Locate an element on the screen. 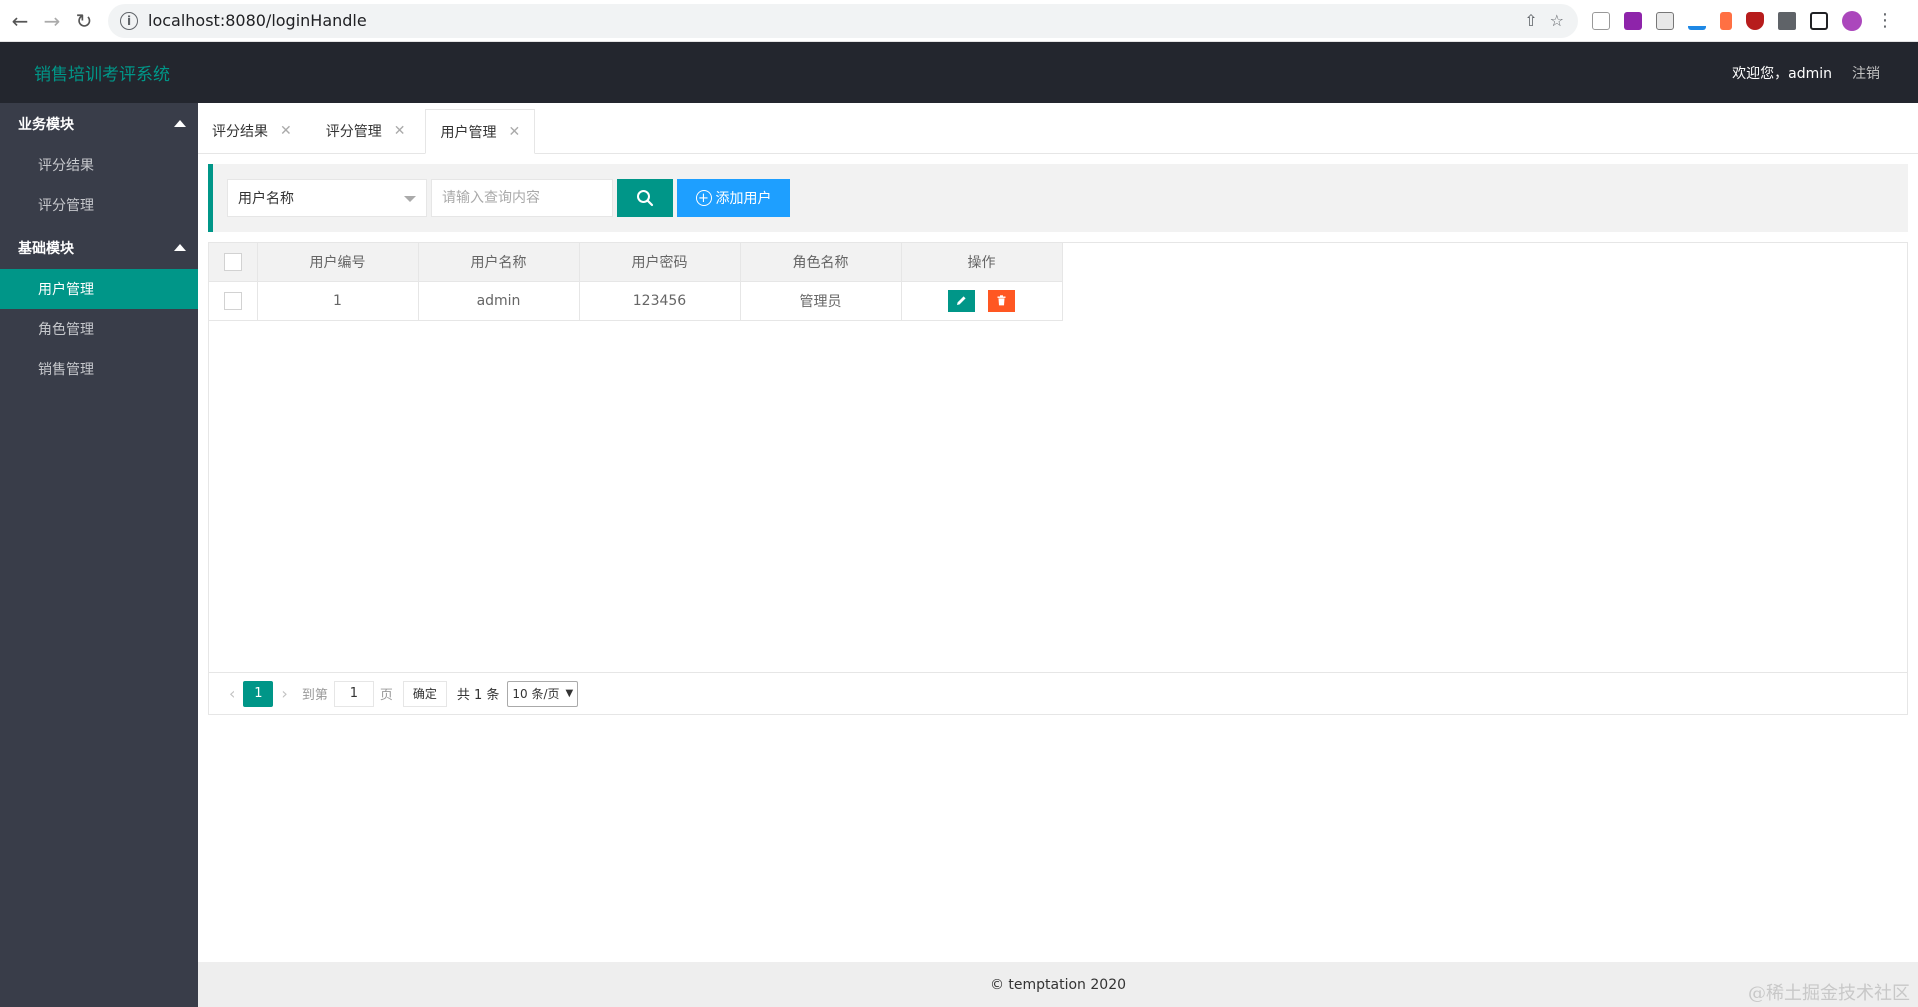  delete-button is located at coordinates (1001, 300).